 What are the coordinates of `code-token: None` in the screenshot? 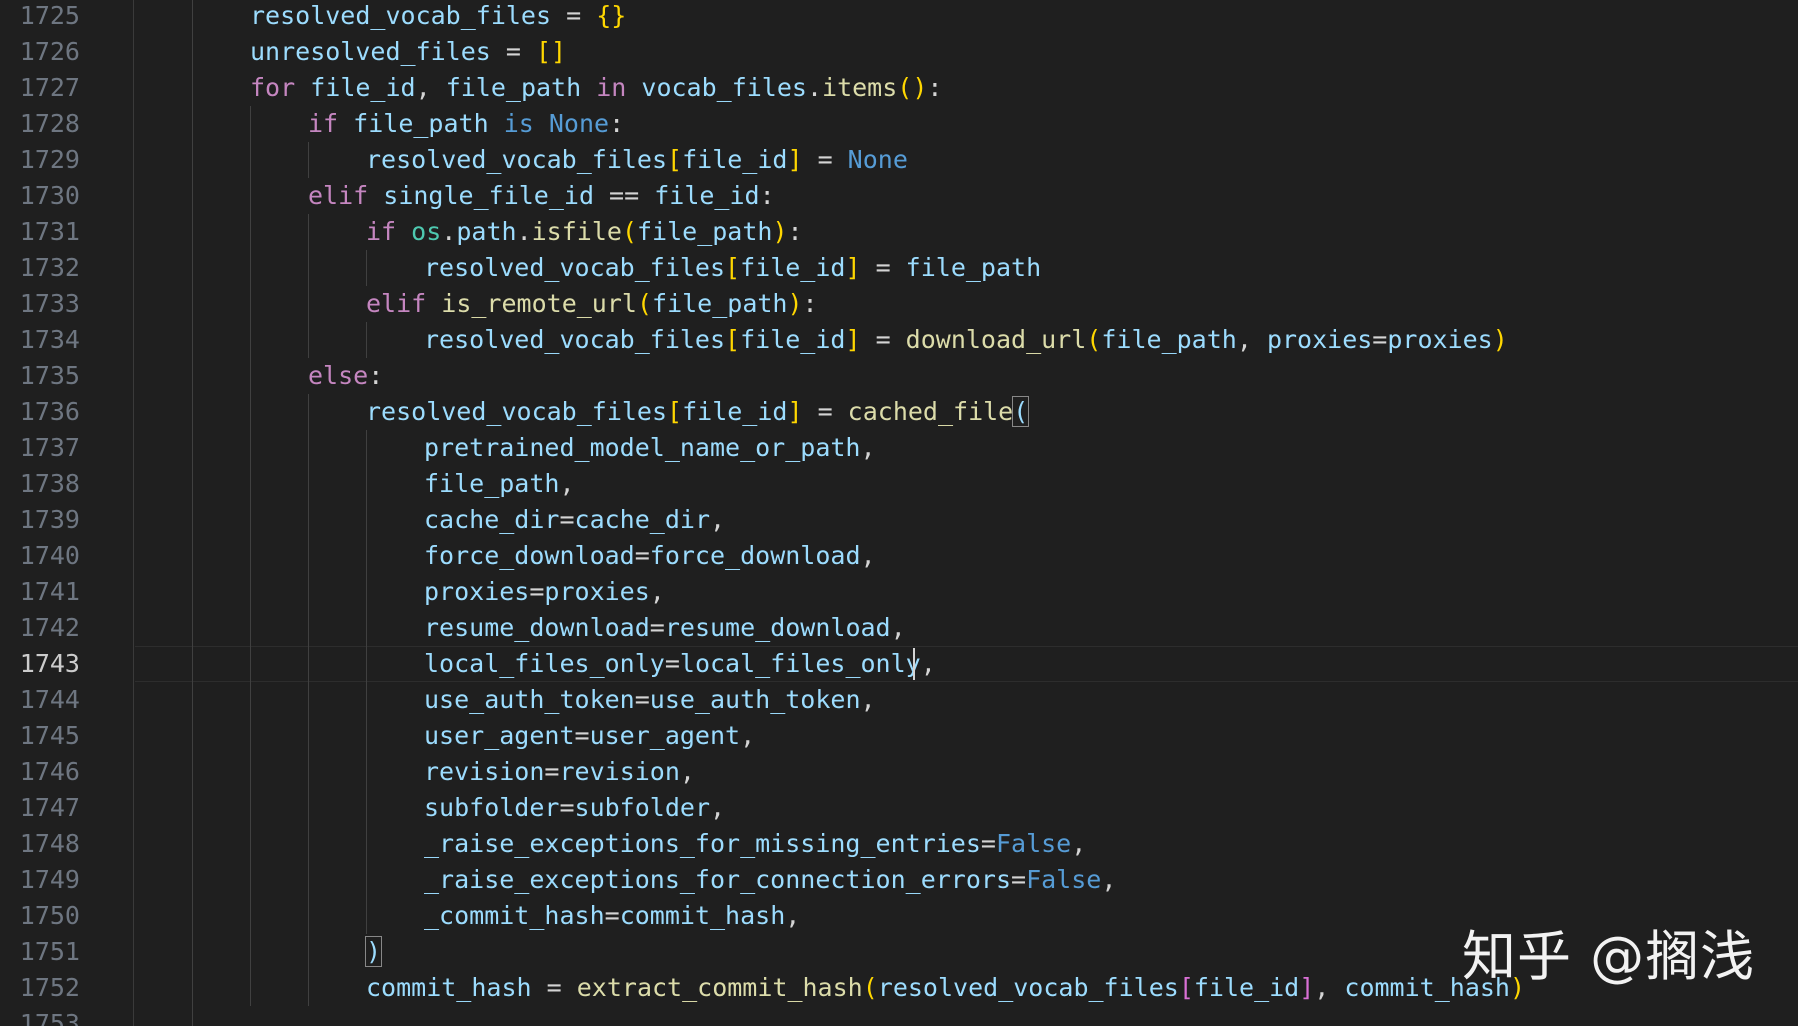 It's located at (878, 159).